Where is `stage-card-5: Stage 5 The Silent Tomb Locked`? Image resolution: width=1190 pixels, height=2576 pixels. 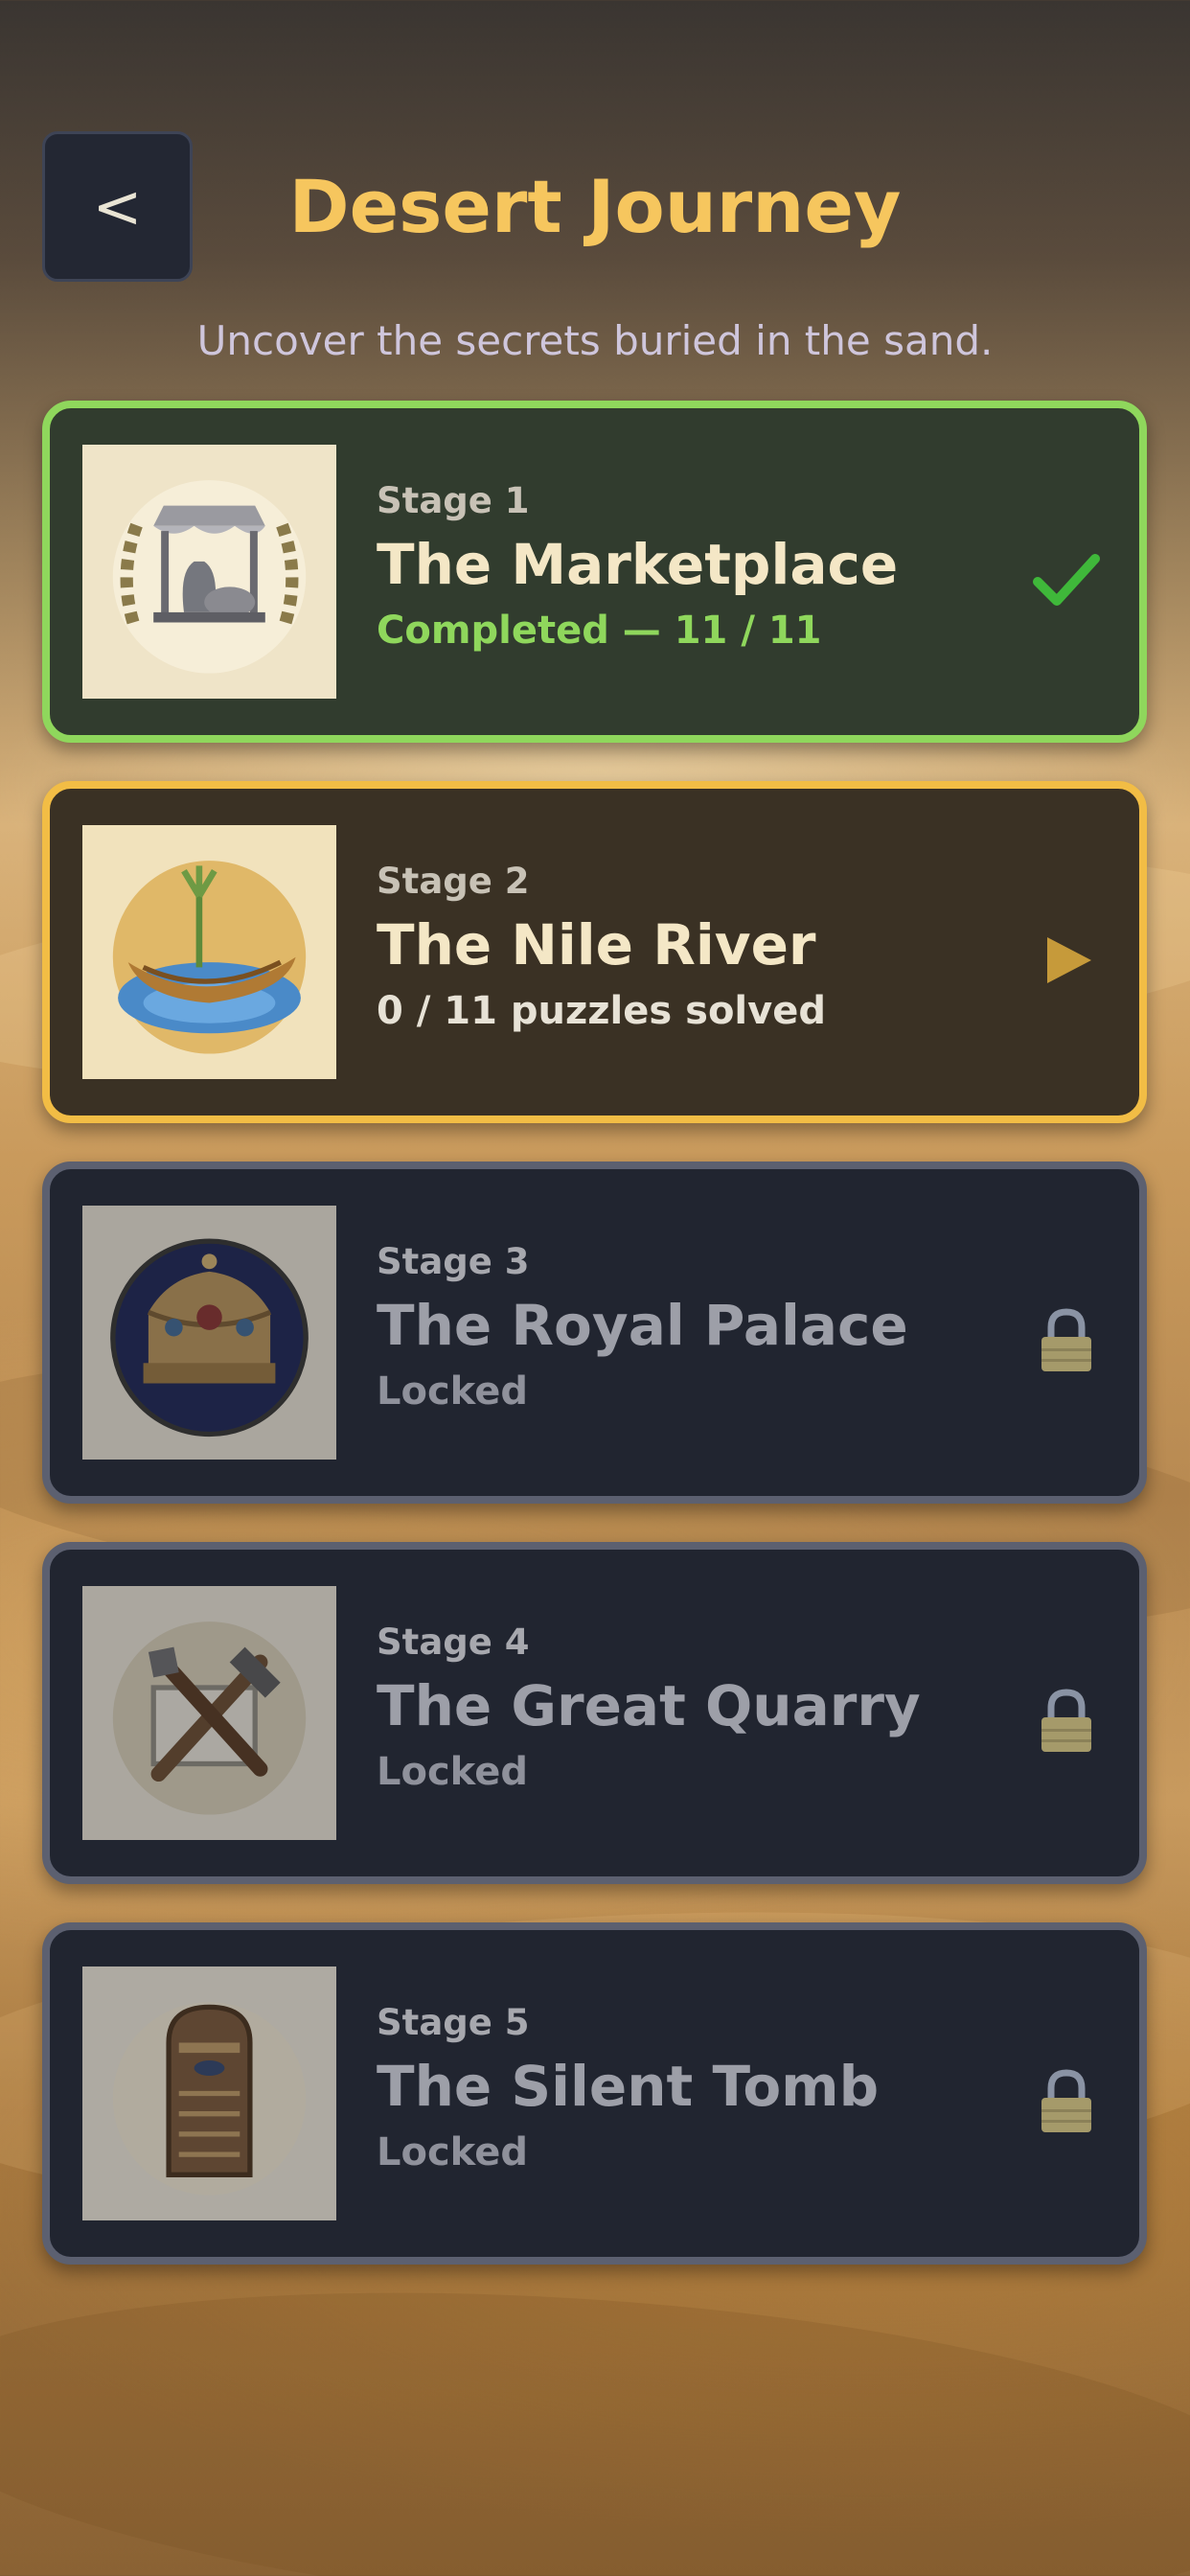 stage-card-5: Stage 5 The Silent Tomb Locked is located at coordinates (594, 2093).